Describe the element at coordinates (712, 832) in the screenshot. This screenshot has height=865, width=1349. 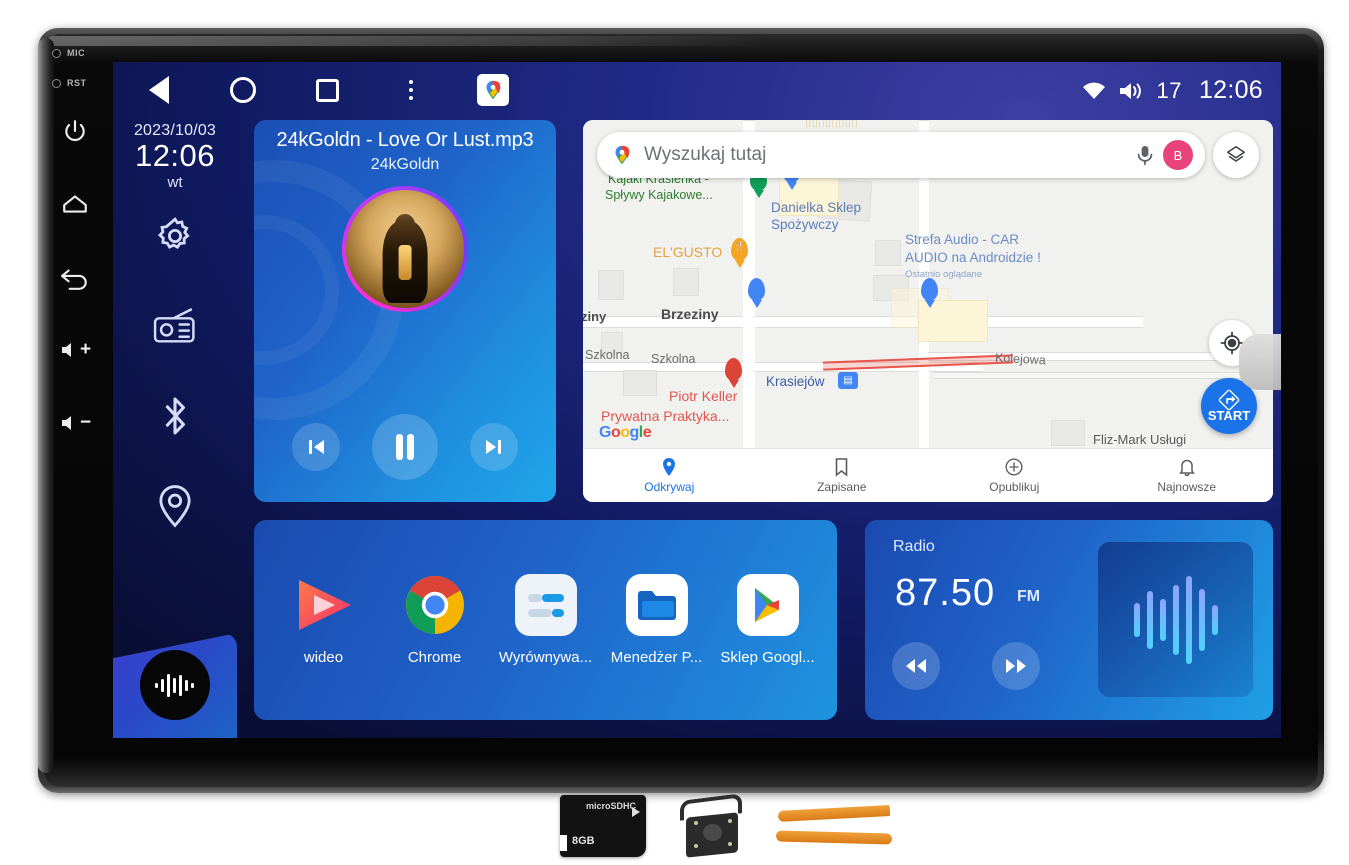
I see `camera-lens` at that location.